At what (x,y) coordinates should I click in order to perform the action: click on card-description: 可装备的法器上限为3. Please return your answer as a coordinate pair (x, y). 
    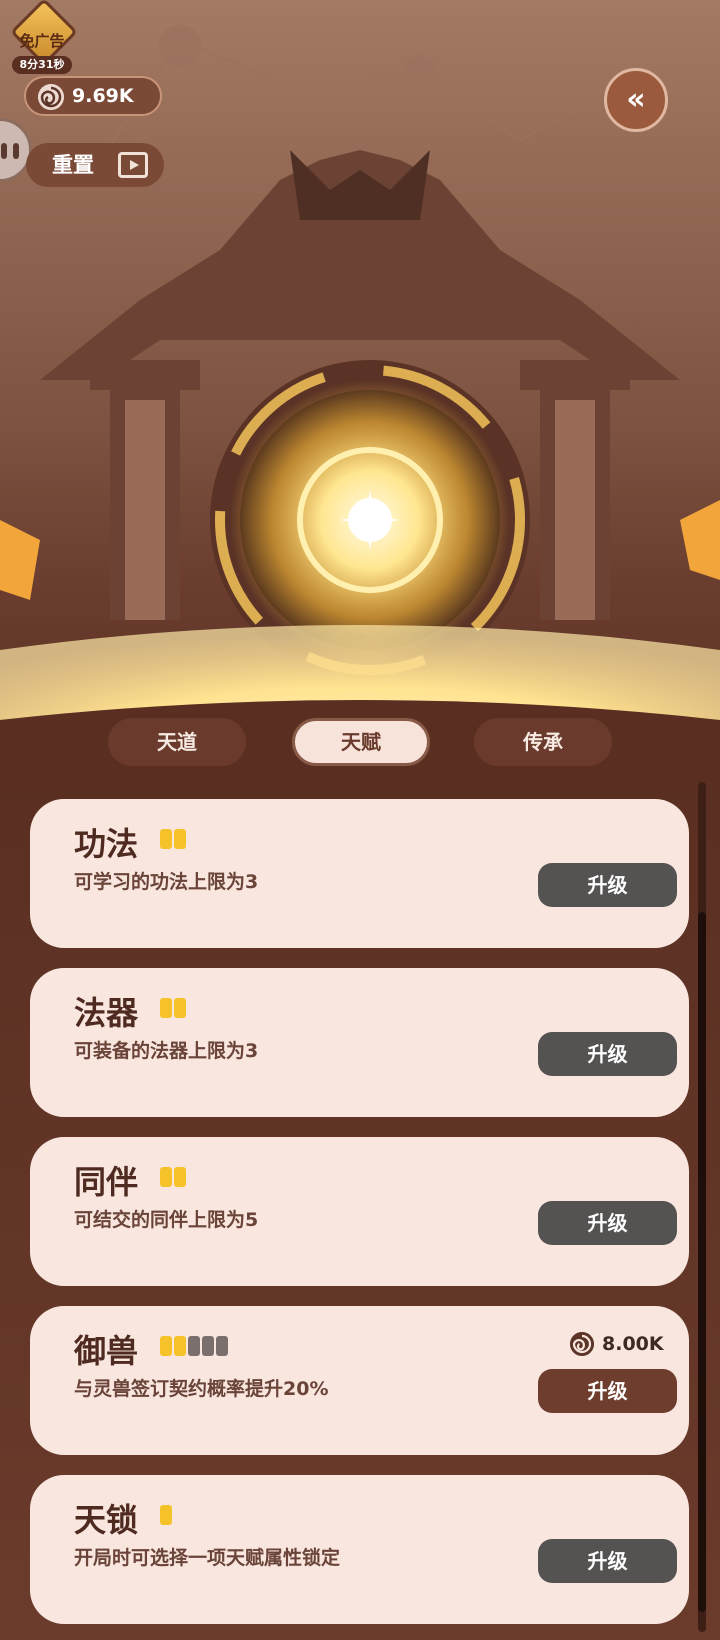
    Looking at the image, I should click on (166, 1051).